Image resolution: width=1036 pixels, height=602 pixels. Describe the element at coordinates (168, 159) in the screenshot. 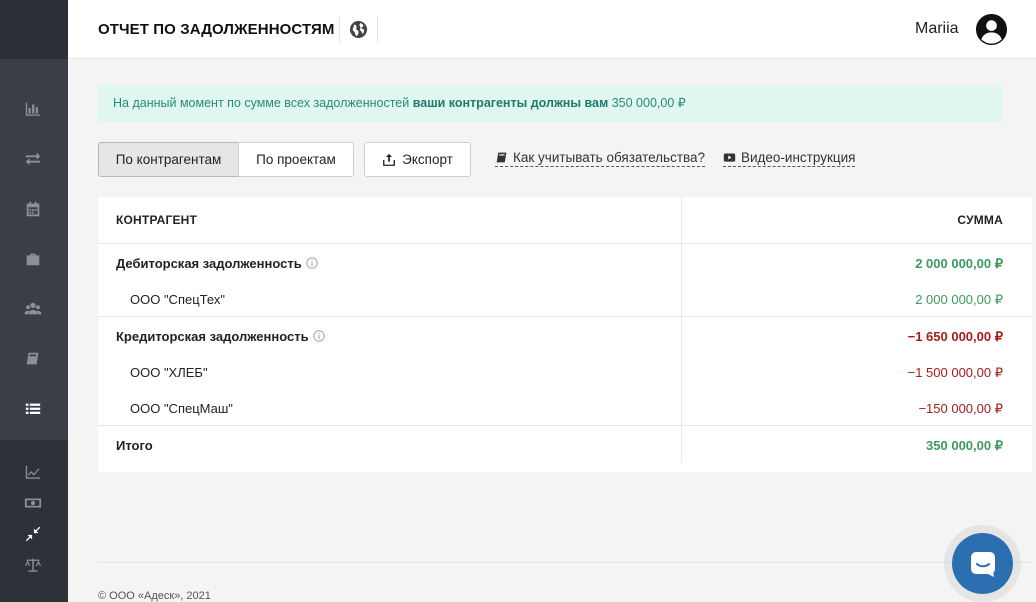

I see `tab-by-counterparty: По контрагентам` at that location.